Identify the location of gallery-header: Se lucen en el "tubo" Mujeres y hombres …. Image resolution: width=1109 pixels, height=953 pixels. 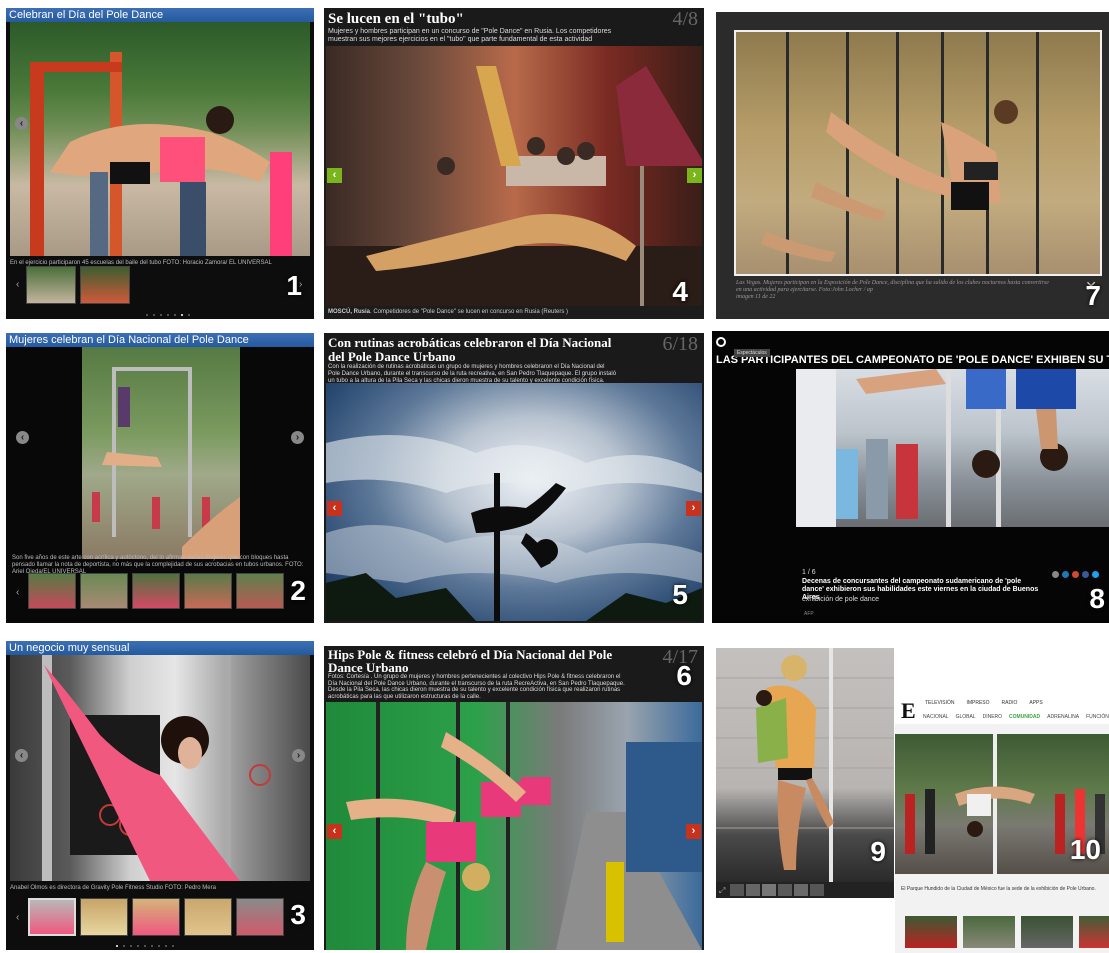
(514, 27).